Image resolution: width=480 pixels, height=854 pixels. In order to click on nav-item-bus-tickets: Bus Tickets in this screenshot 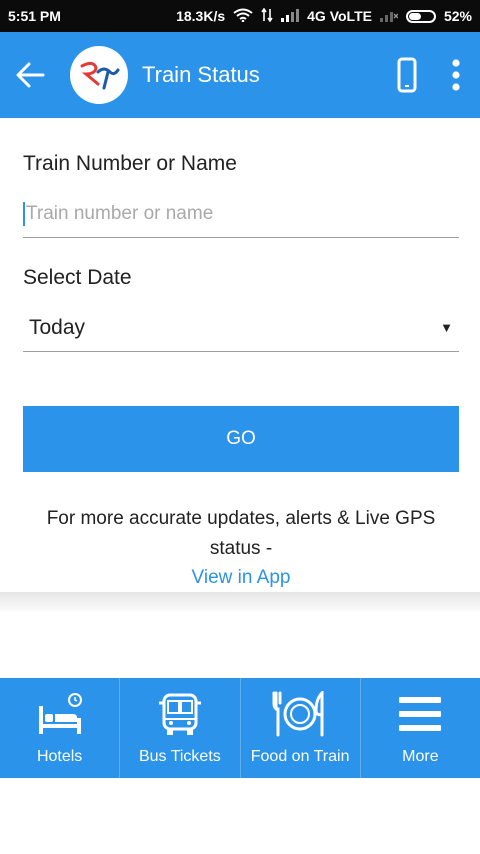, I will do `click(180, 728)`.